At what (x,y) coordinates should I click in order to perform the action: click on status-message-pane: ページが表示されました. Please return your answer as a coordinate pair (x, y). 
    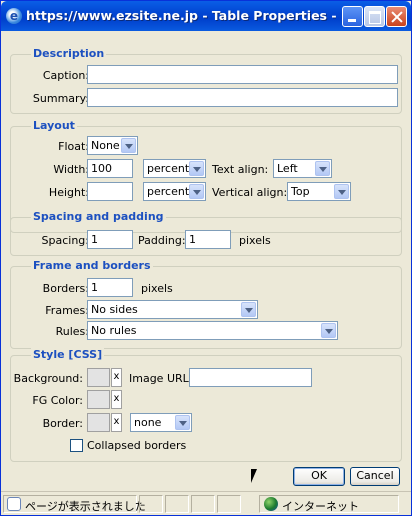
    Looking at the image, I should click on (74, 504).